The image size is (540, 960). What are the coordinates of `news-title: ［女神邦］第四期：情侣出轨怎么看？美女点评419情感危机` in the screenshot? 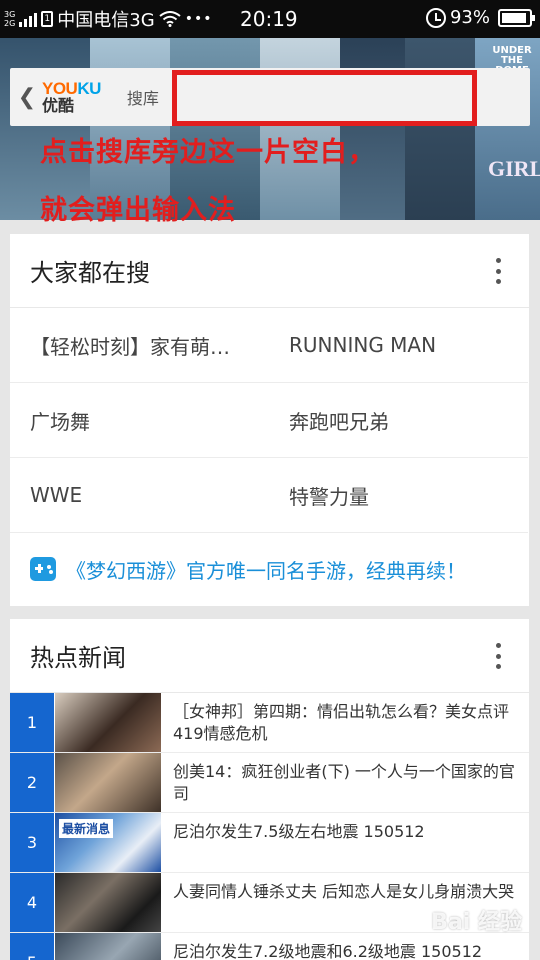 It's located at (341, 722).